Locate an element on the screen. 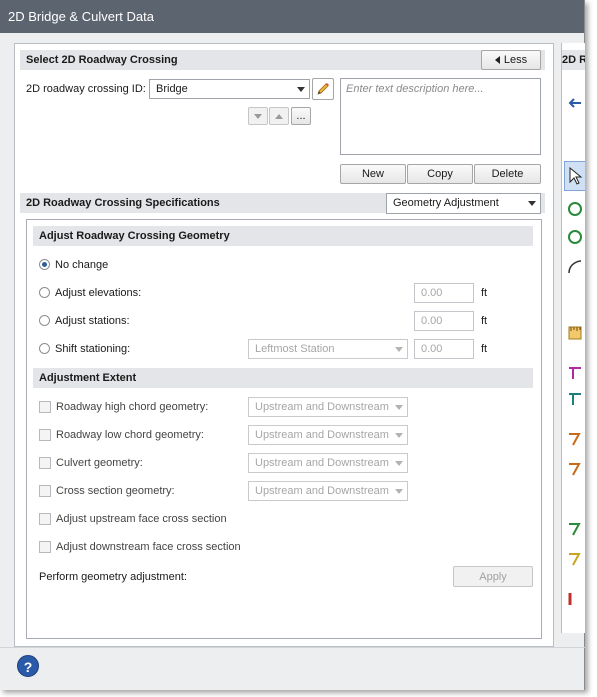 Image resolution: width=597 pixels, height=697 pixels. cross-section-extent-dropdown: Upstream and Downstream is located at coordinates (328, 491).